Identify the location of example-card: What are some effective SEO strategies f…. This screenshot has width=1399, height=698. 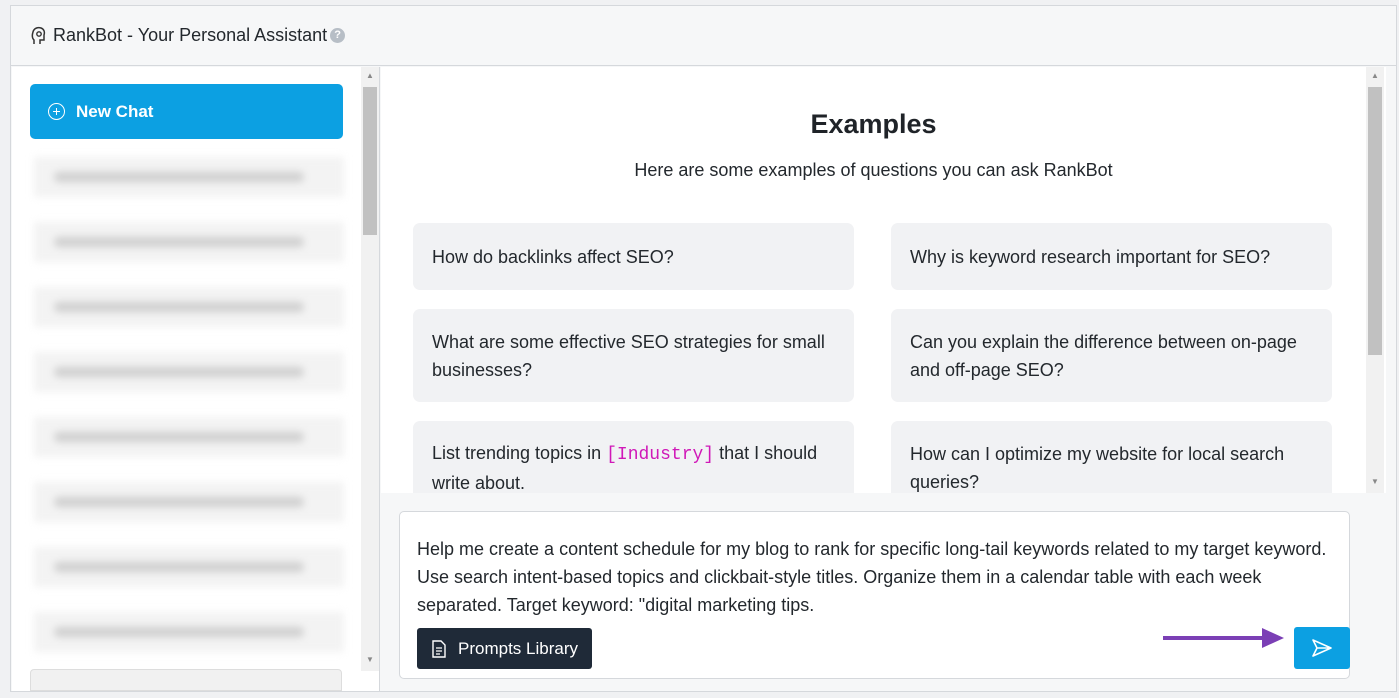
(633, 355).